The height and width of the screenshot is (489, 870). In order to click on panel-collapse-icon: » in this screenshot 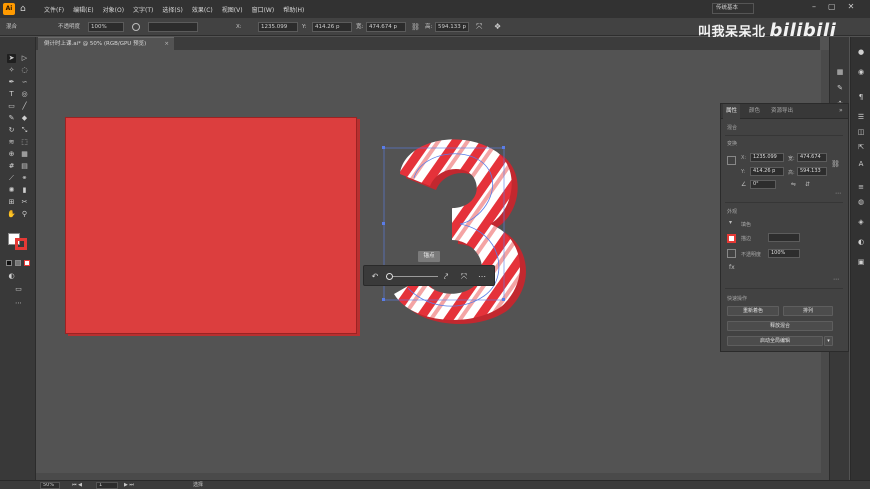, I will do `click(841, 110)`.